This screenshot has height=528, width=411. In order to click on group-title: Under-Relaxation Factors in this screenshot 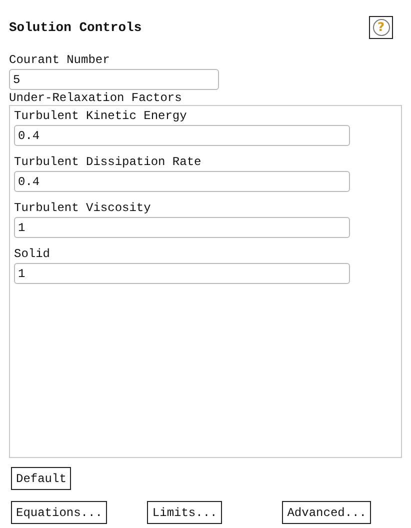, I will do `click(96, 98)`.